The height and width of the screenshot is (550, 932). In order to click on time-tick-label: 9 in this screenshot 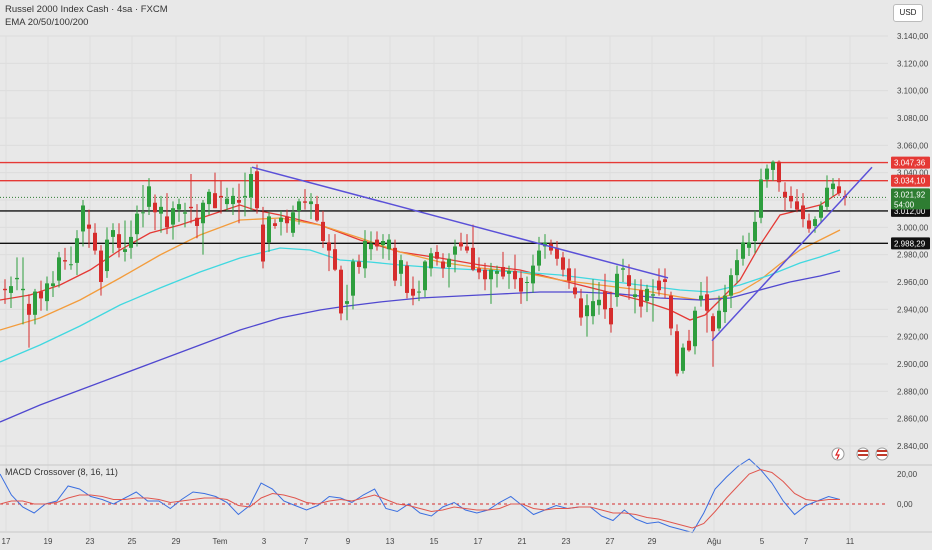, I will do `click(348, 541)`.